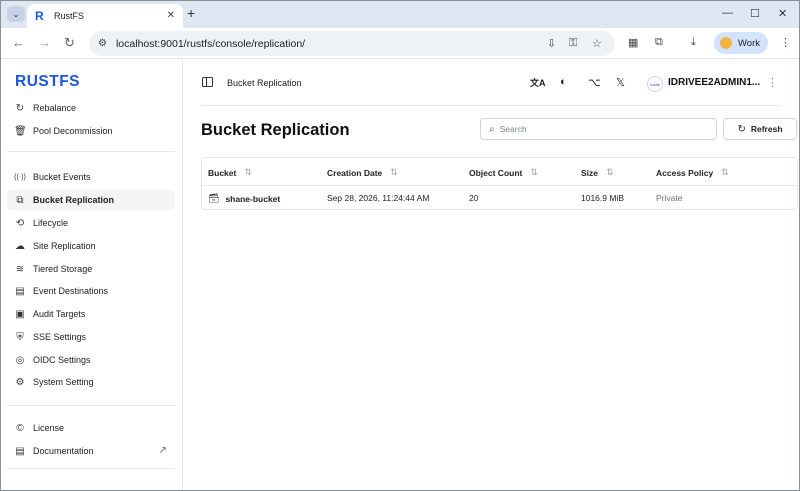  Describe the element at coordinates (20, 451) in the screenshot. I see `document-icon: ▤` at that location.